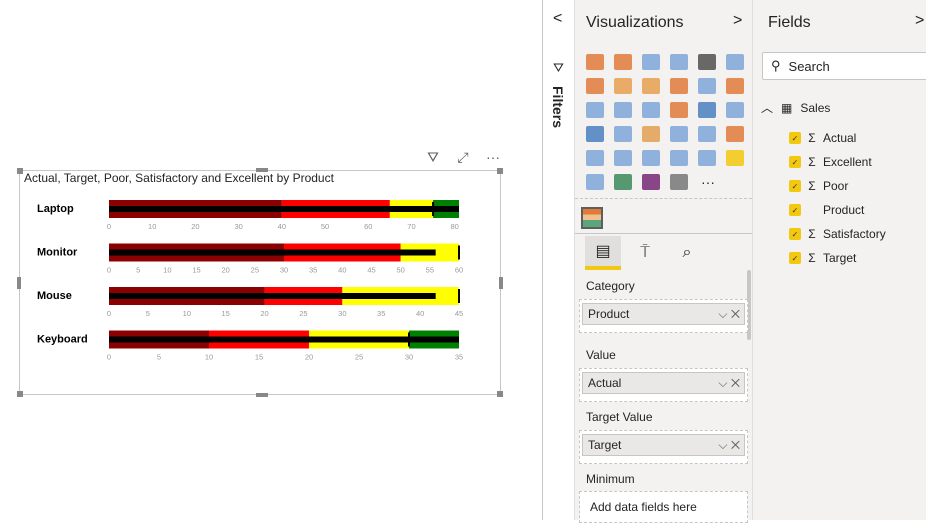 The width and height of the screenshot is (926, 523). I want to click on tick-label: 40, so click(420, 313).